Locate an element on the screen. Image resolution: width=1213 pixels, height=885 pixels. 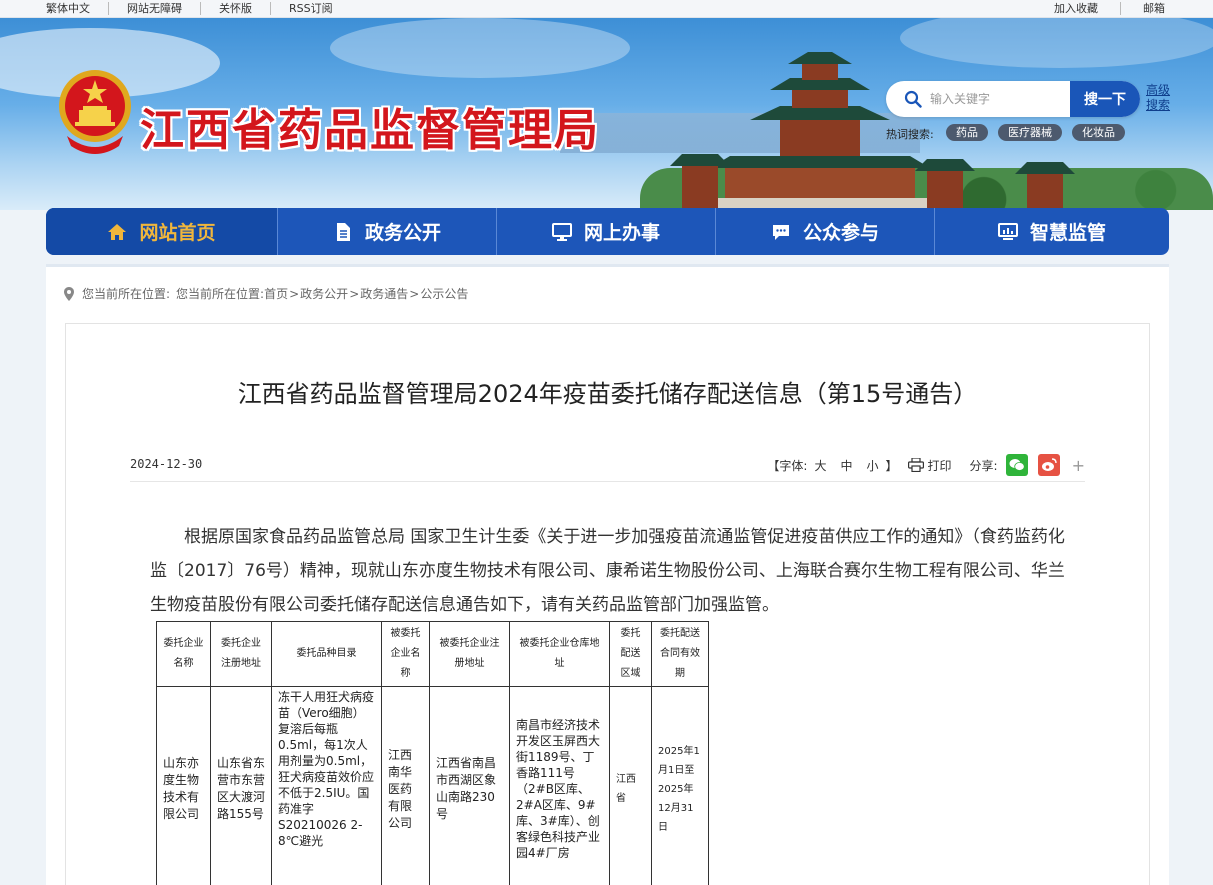
nav-item-government-affairs: 政务公开 is located at coordinates (387, 231).